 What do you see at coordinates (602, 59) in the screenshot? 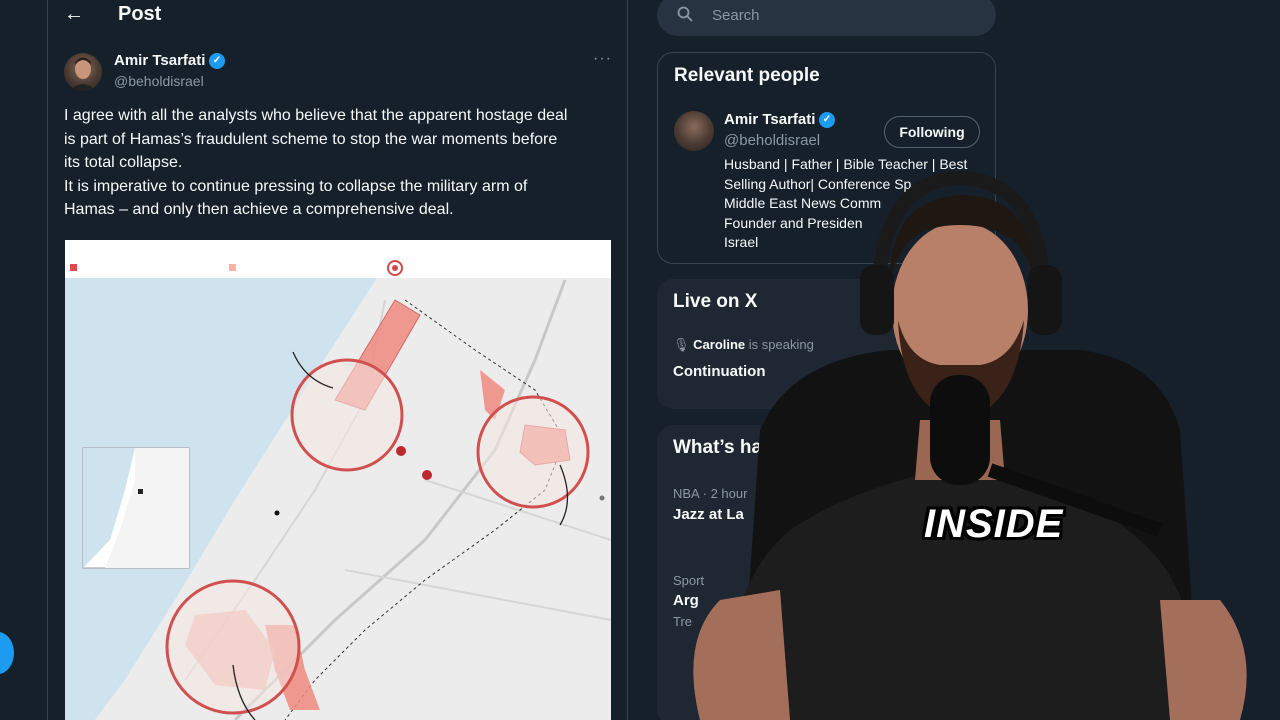
I see `more-icon: ···` at bounding box center [602, 59].